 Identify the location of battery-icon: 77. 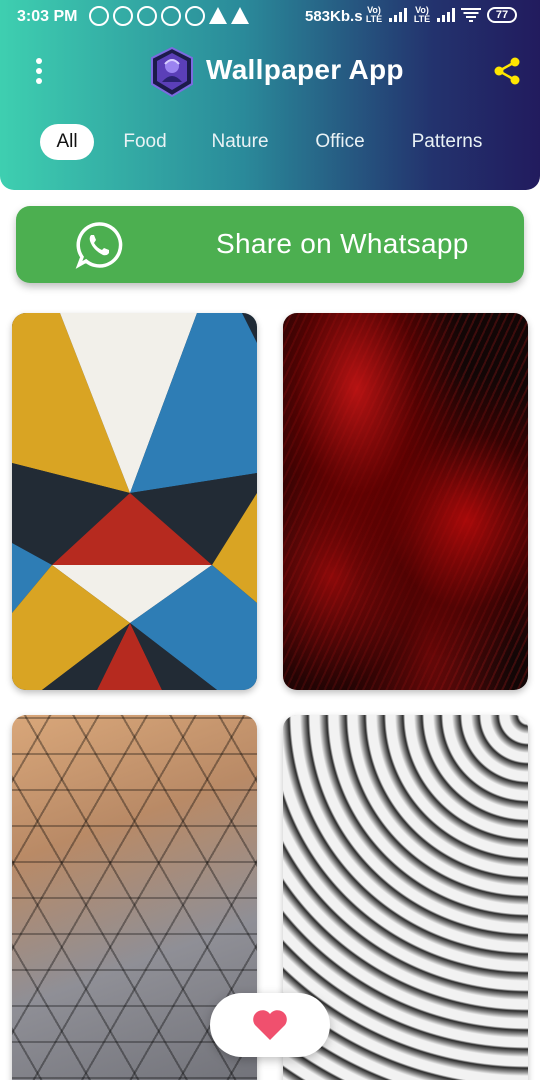
(502, 15).